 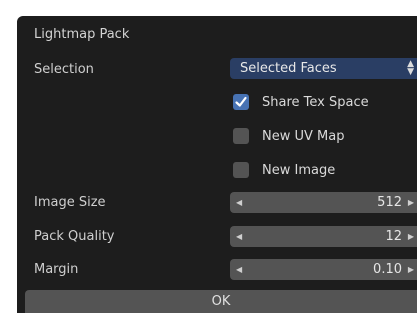 I want to click on pack-quality-value: 12, so click(x=393, y=236).